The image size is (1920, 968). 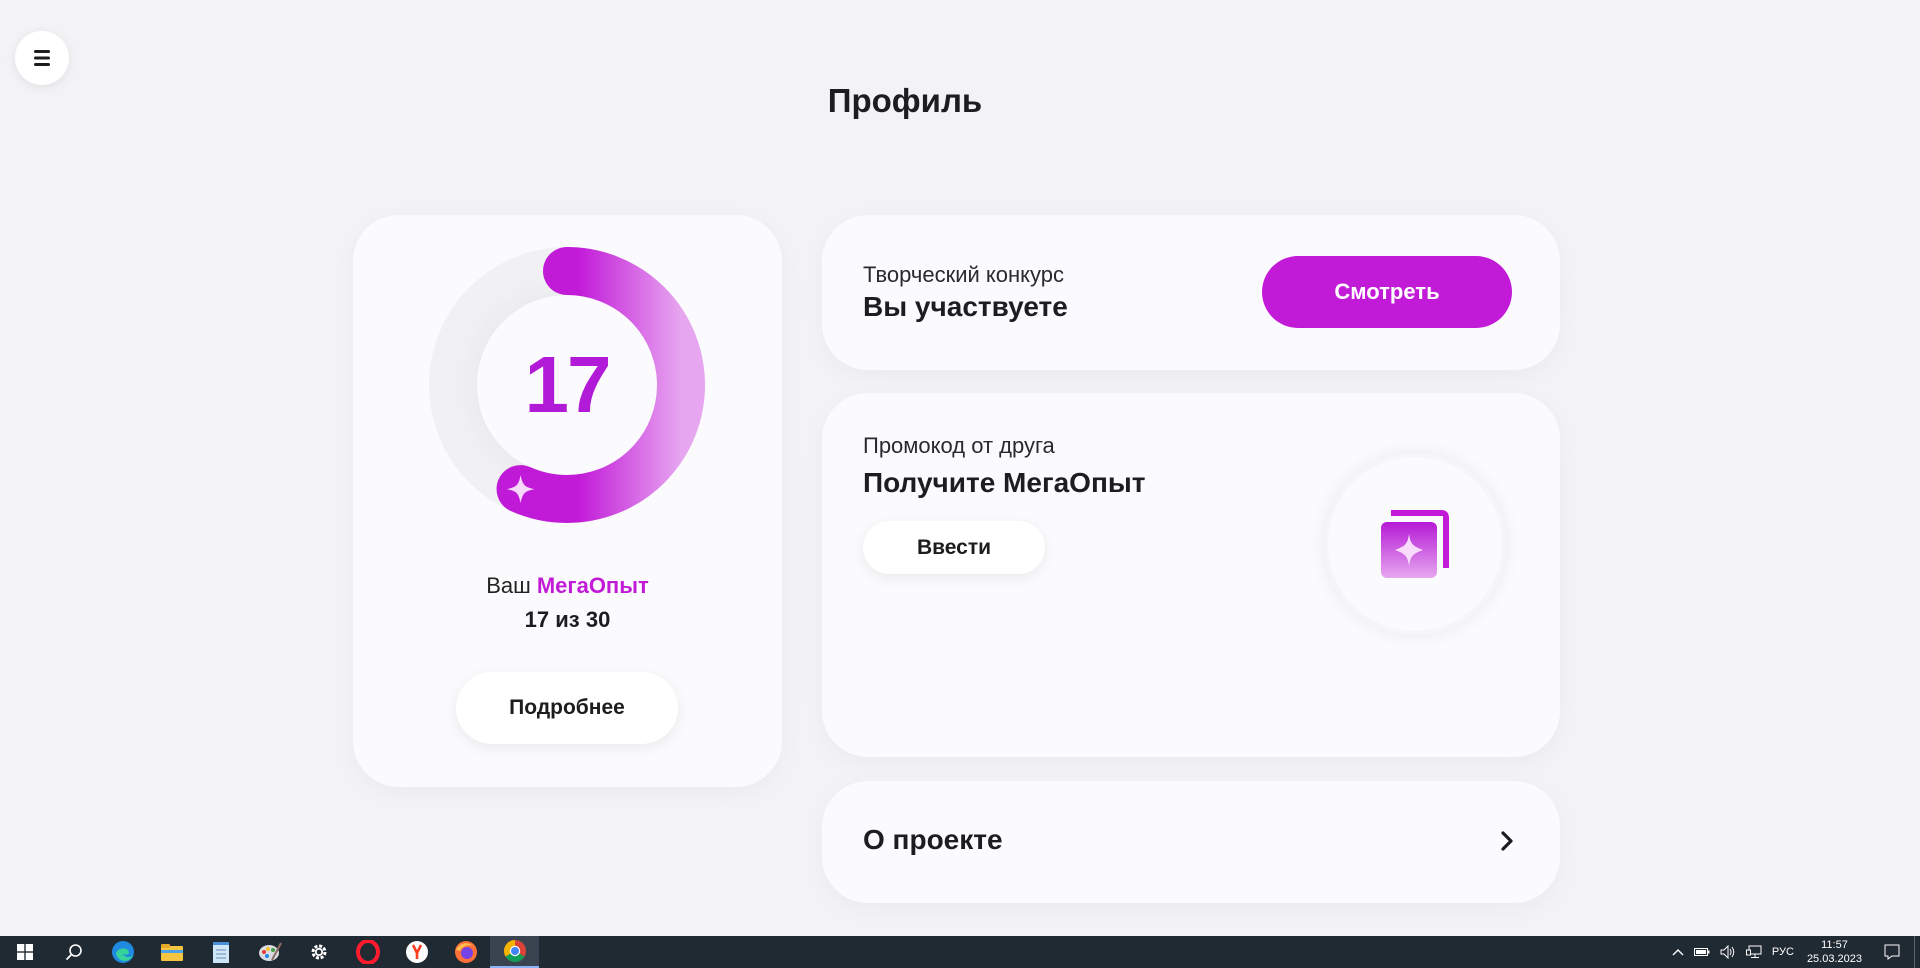 What do you see at coordinates (1834, 959) in the screenshot?
I see `clock-date: 25.03.2023` at bounding box center [1834, 959].